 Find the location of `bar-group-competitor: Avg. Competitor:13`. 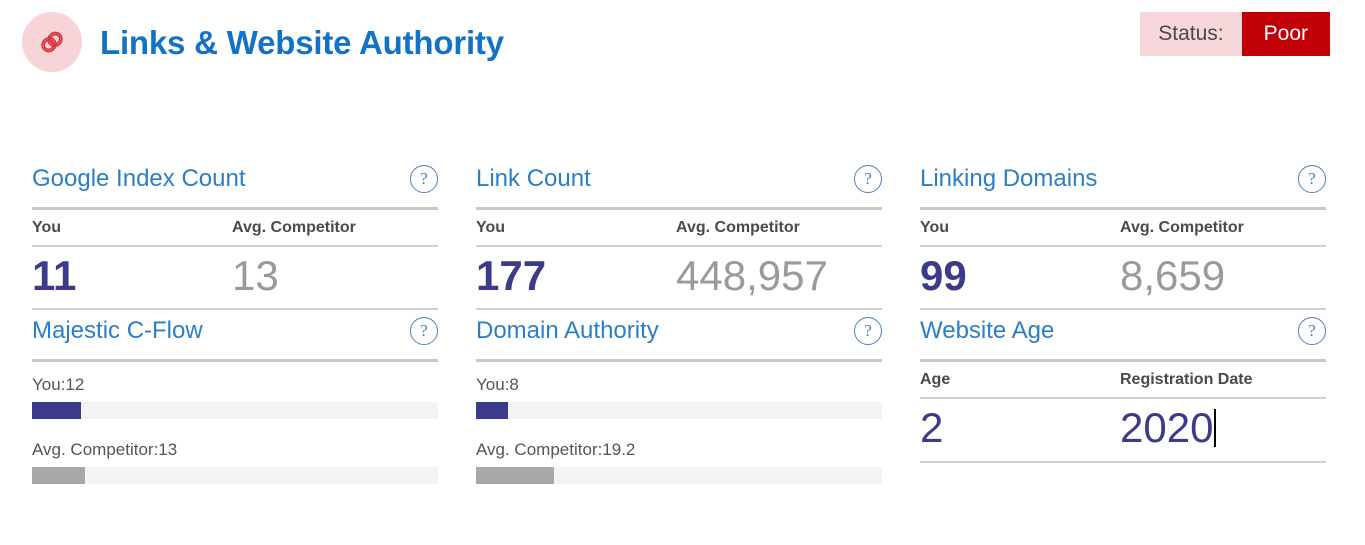

bar-group-competitor: Avg. Competitor:13 is located at coordinates (235, 462).